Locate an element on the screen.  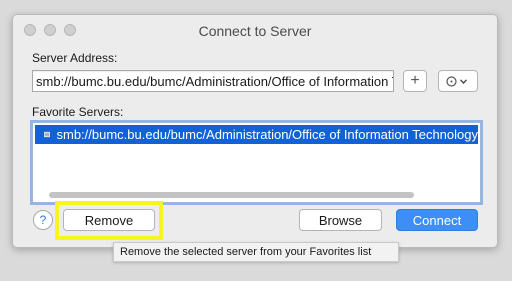
server-address-label: Server Address: is located at coordinates (75, 58).